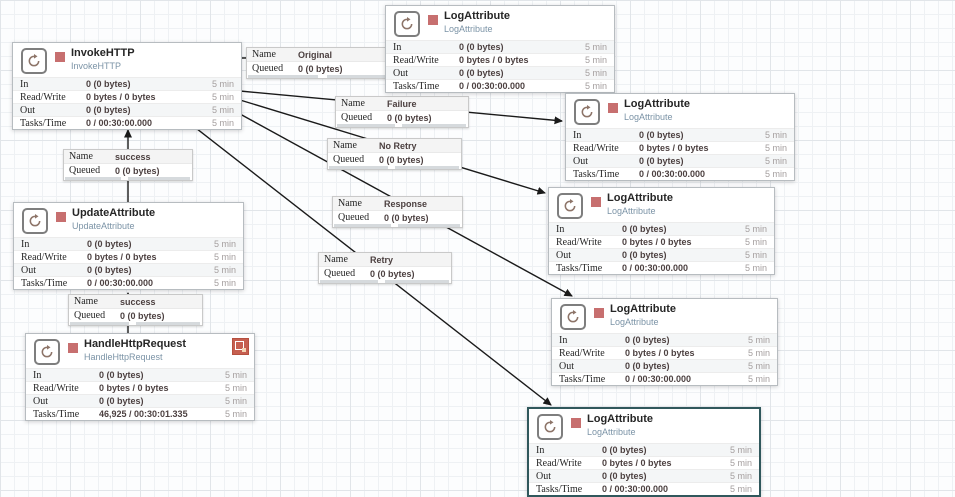 The height and width of the screenshot is (497, 955). Describe the element at coordinates (123, 356) in the screenshot. I see `processor-type-label: HandleHttpRequest` at that location.